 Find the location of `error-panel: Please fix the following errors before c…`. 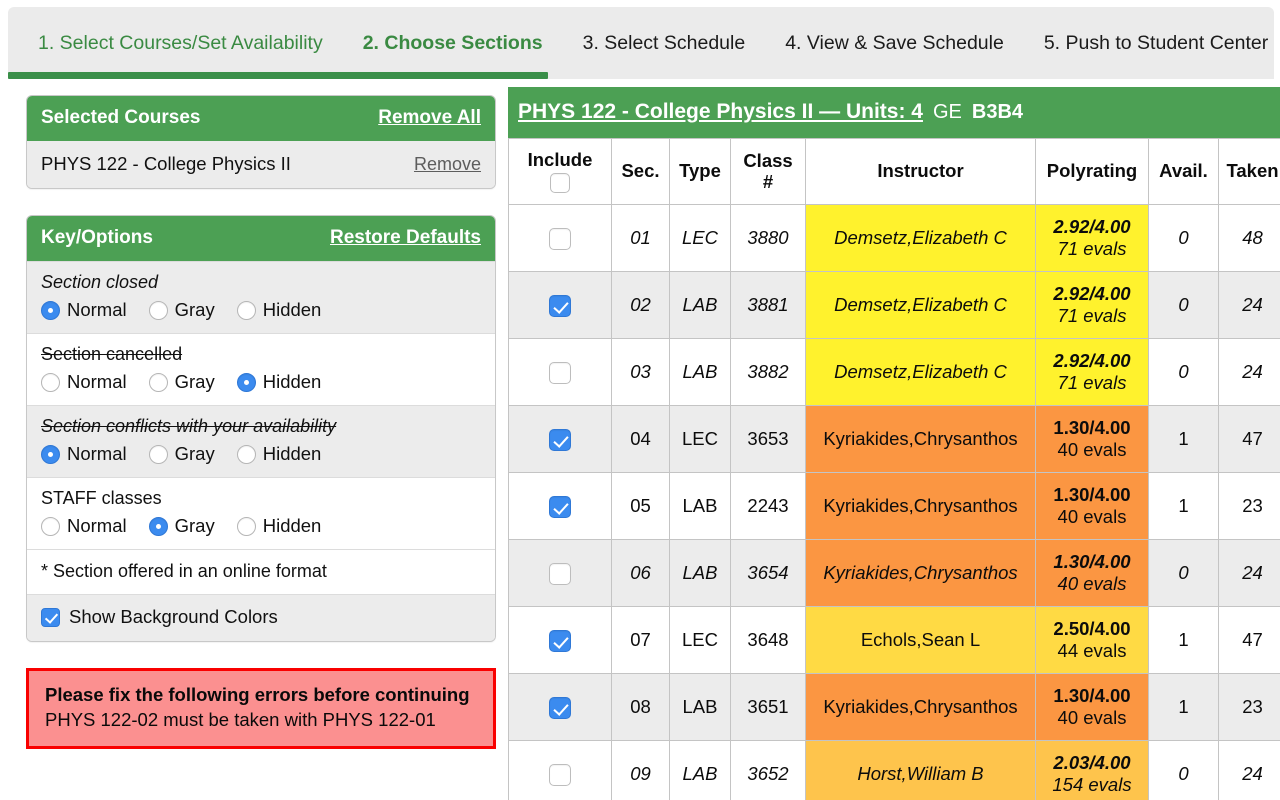

error-panel: Please fix the following errors before c… is located at coordinates (261, 709).